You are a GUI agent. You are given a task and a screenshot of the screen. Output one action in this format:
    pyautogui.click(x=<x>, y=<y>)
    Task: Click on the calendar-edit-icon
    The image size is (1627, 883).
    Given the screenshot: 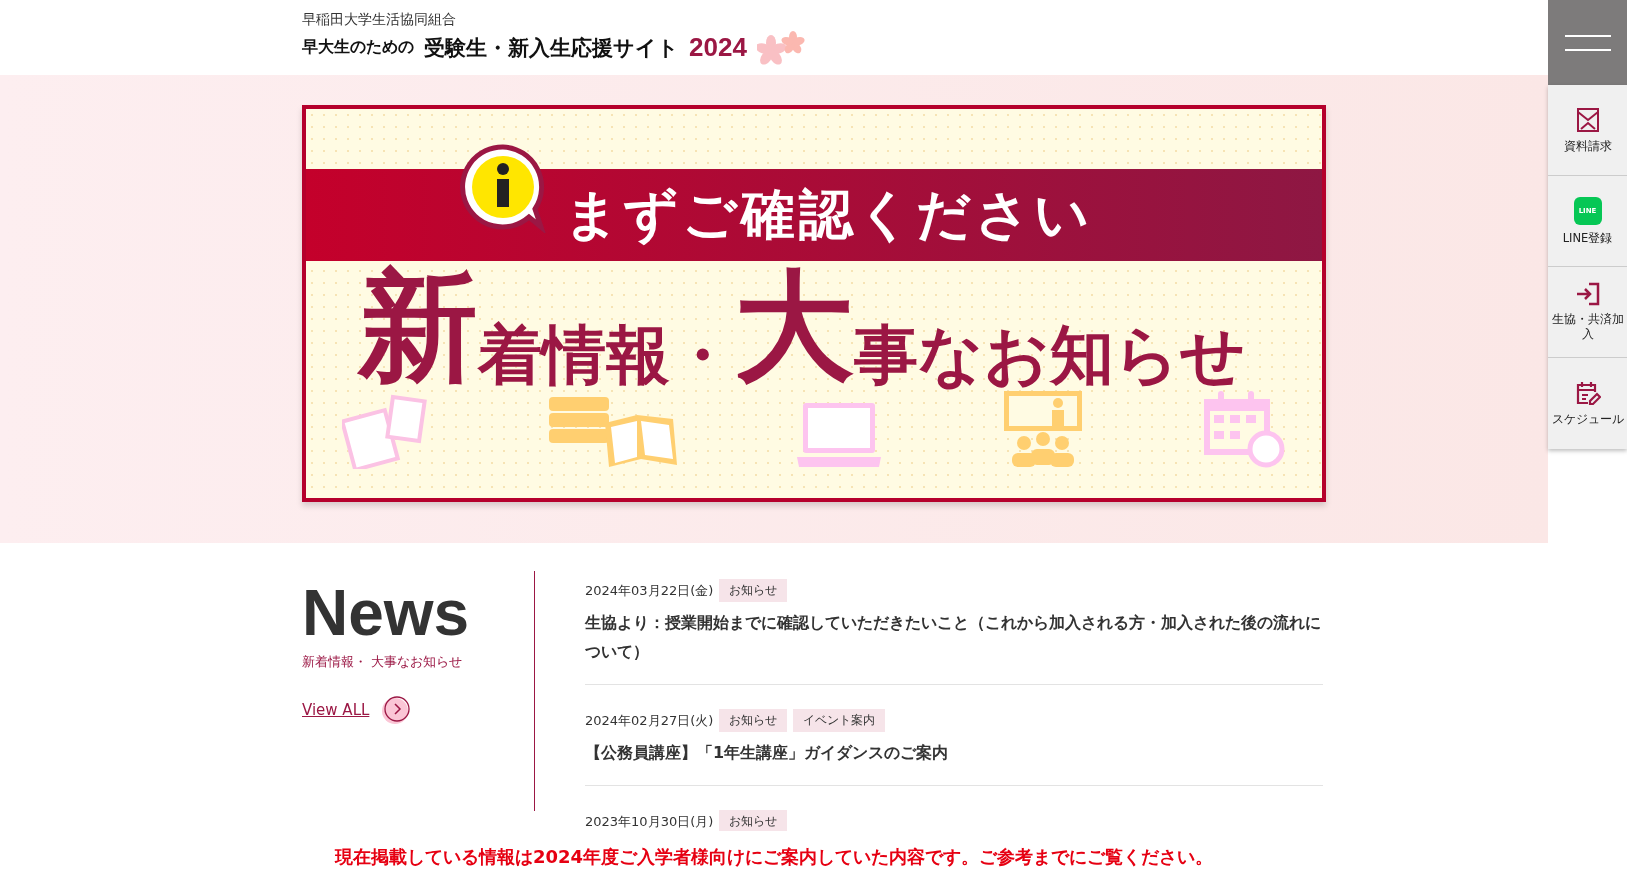 What is the action you would take?
    pyautogui.click(x=1587, y=393)
    